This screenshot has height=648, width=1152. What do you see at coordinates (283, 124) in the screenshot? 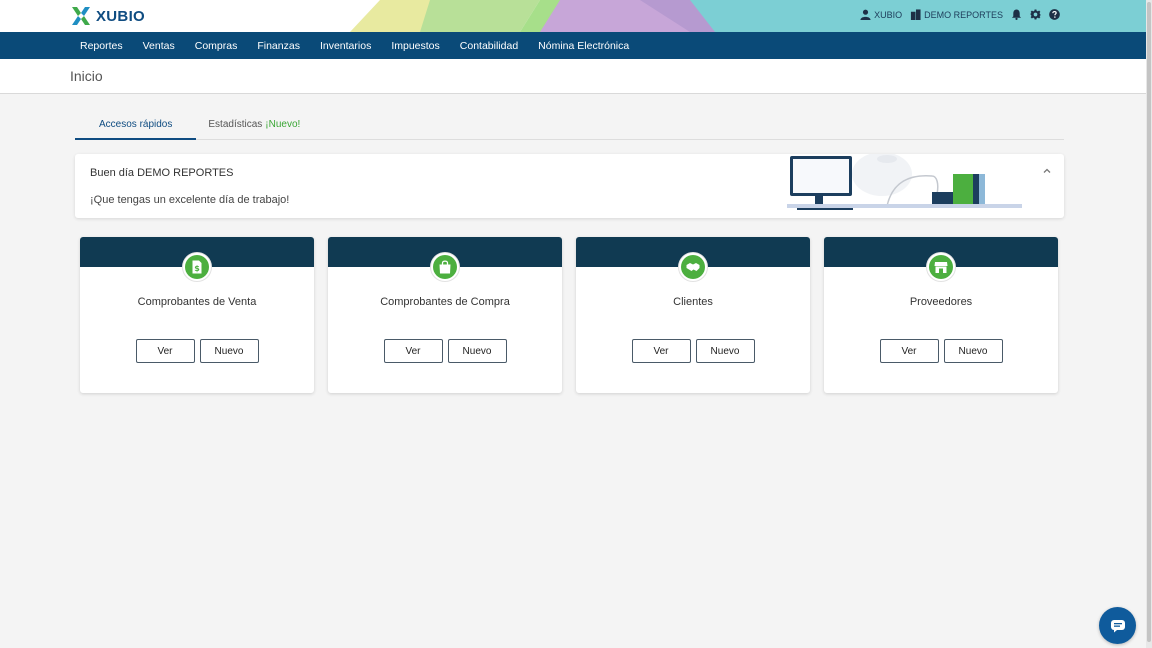
I see `new-badge: ¡Nuevo!` at bounding box center [283, 124].